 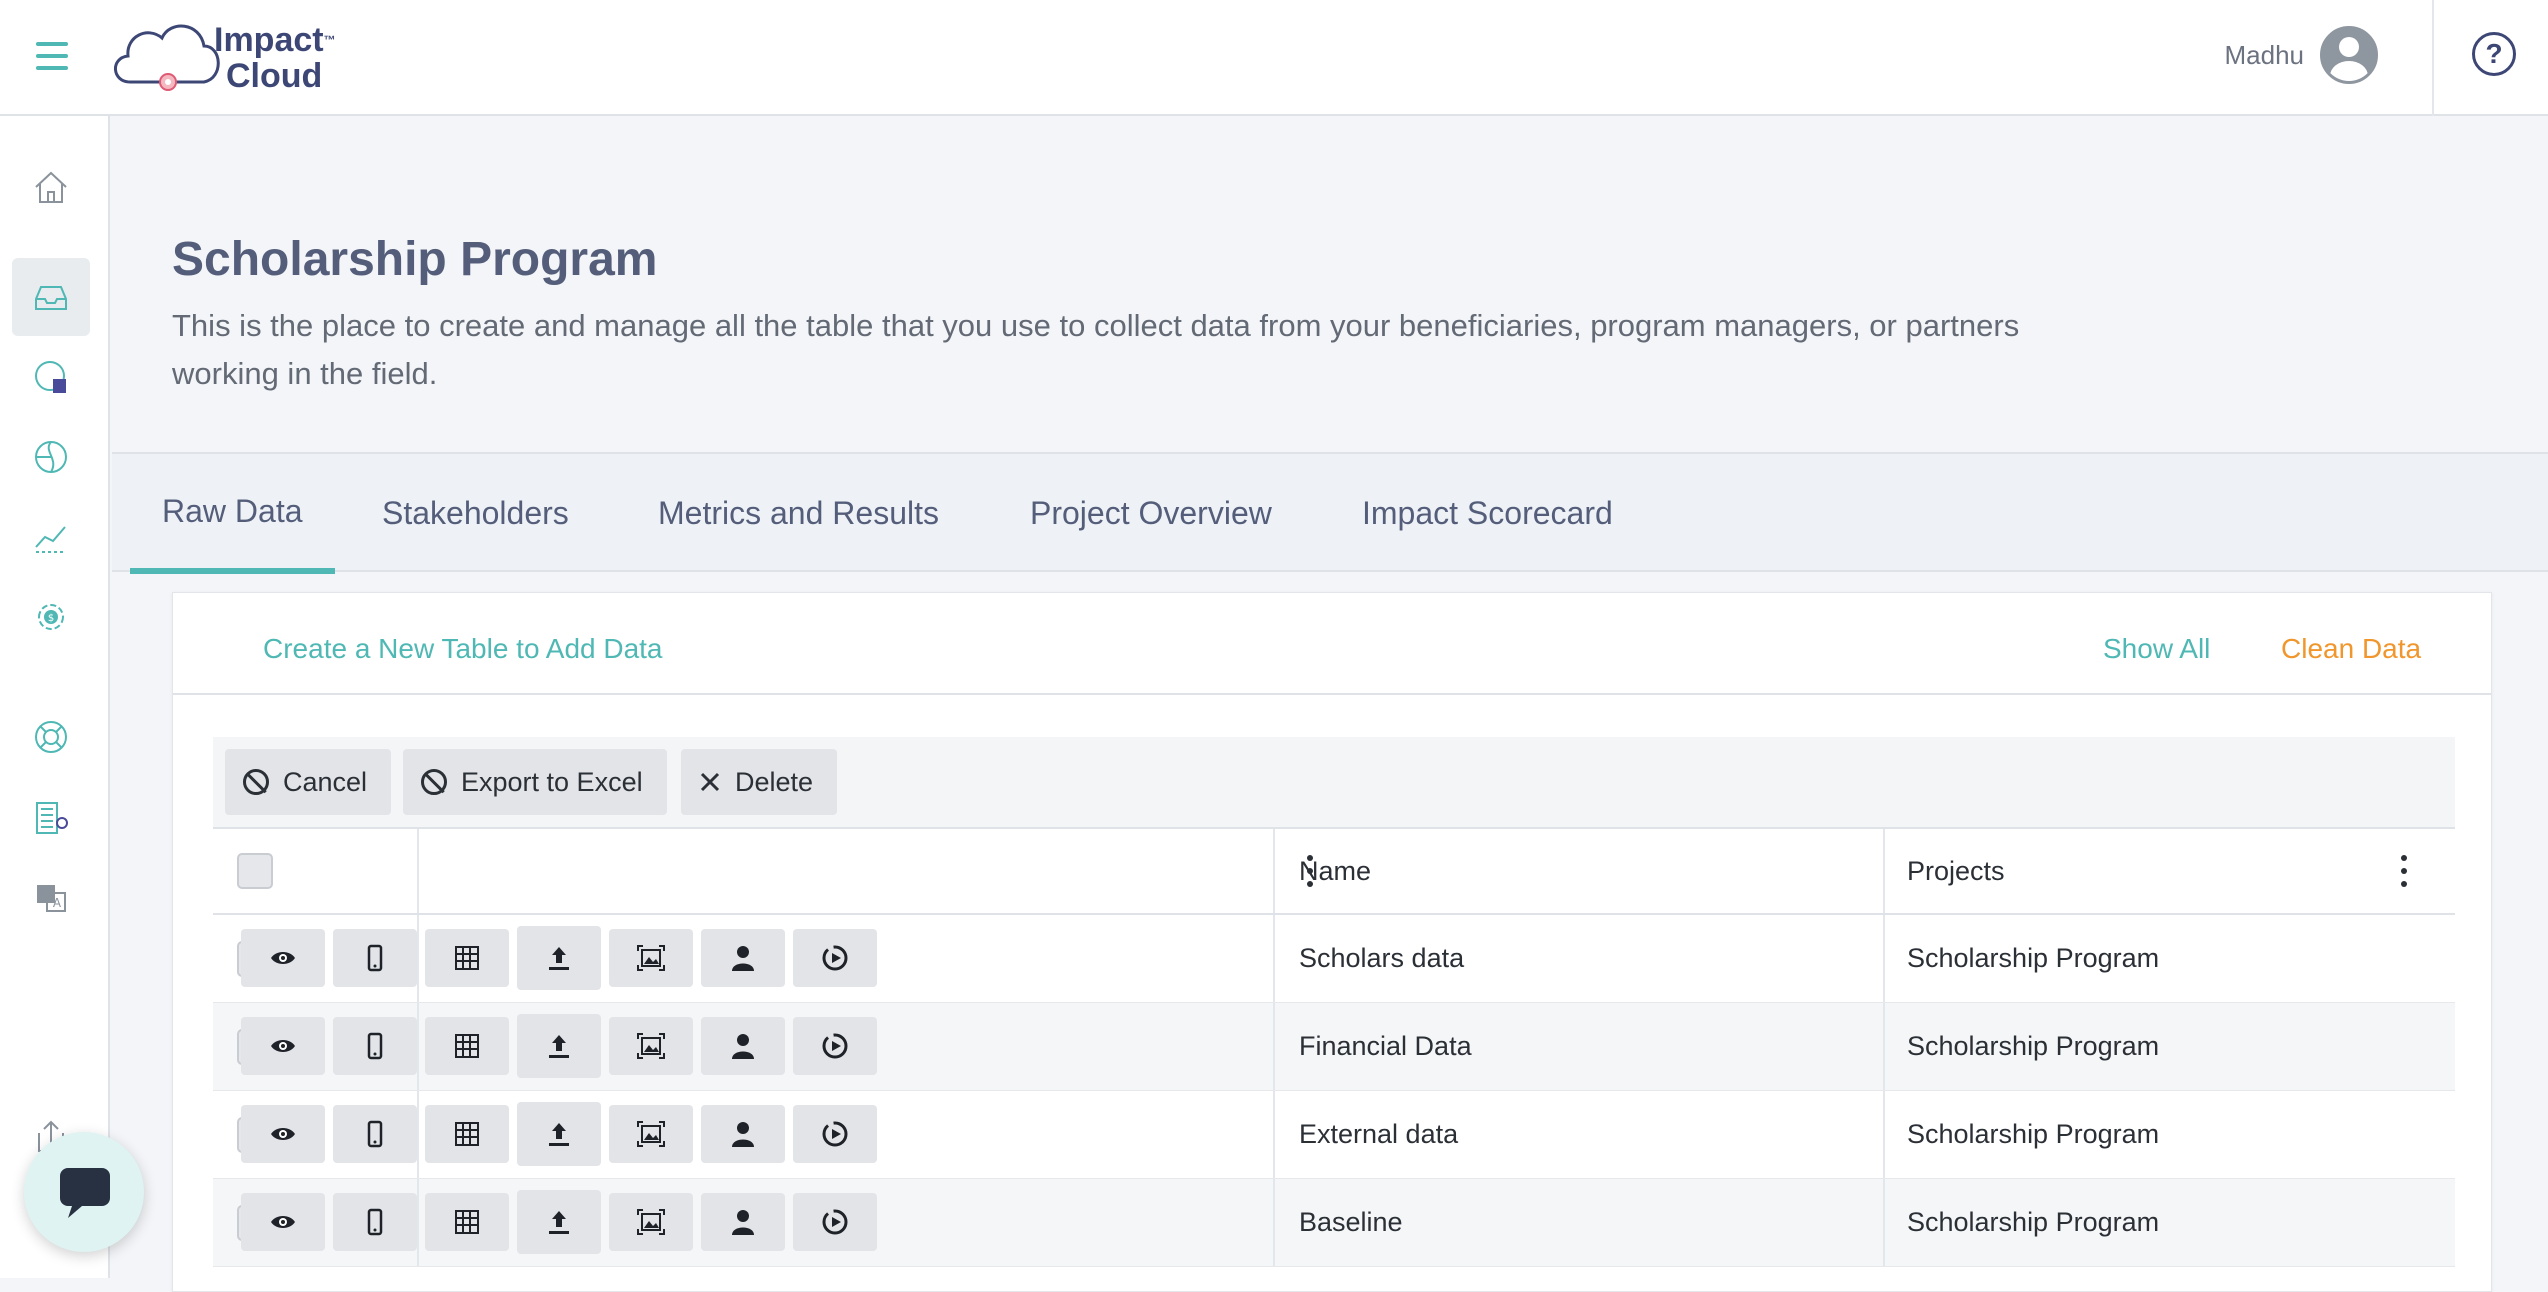 What do you see at coordinates (2351, 649) in the screenshot?
I see `clean-data-link: Clean Data` at bounding box center [2351, 649].